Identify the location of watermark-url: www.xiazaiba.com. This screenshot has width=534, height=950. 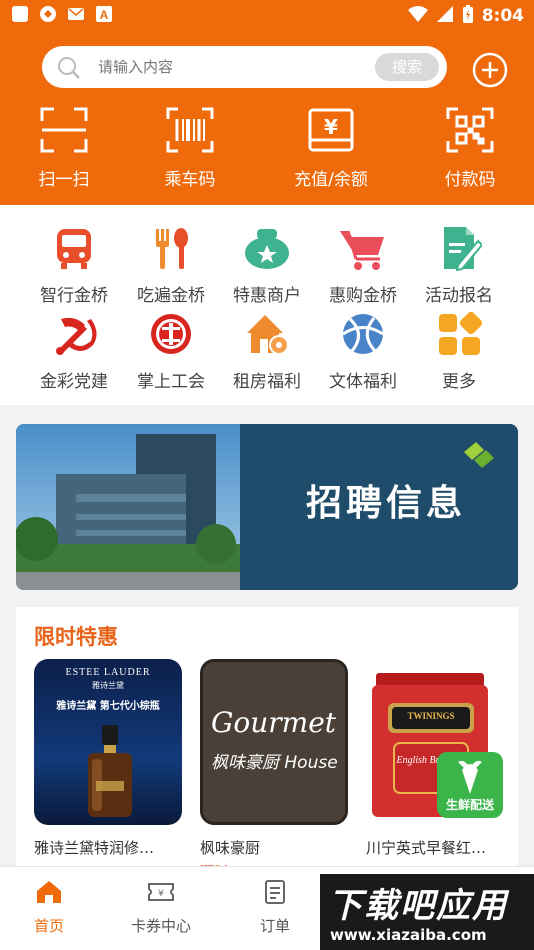
(408, 935).